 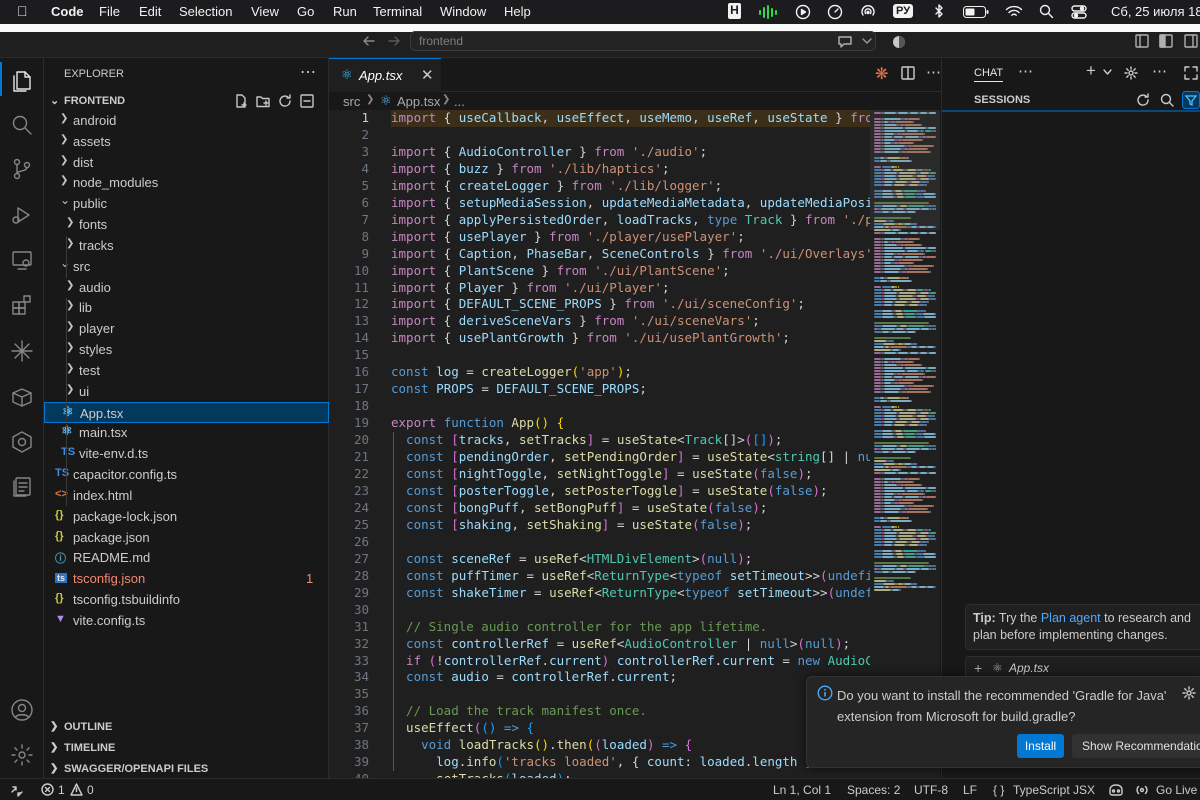 I want to click on tree-folder-assets: ❯ assets, so click(x=186, y=141).